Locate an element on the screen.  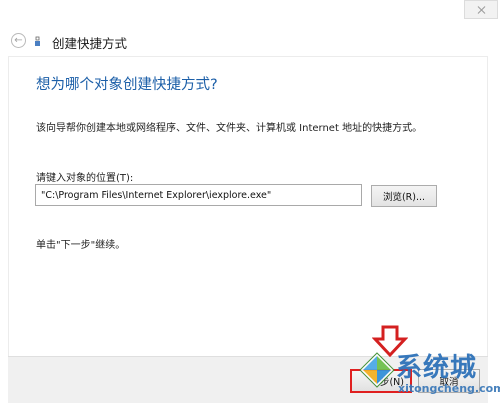
continue-hint: 单击"下一步"继续。 is located at coordinates (81, 245).